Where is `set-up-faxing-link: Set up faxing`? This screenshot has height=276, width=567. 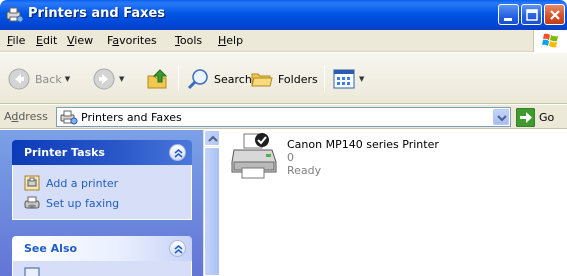
set-up-faxing-link: Set up faxing is located at coordinates (102, 203).